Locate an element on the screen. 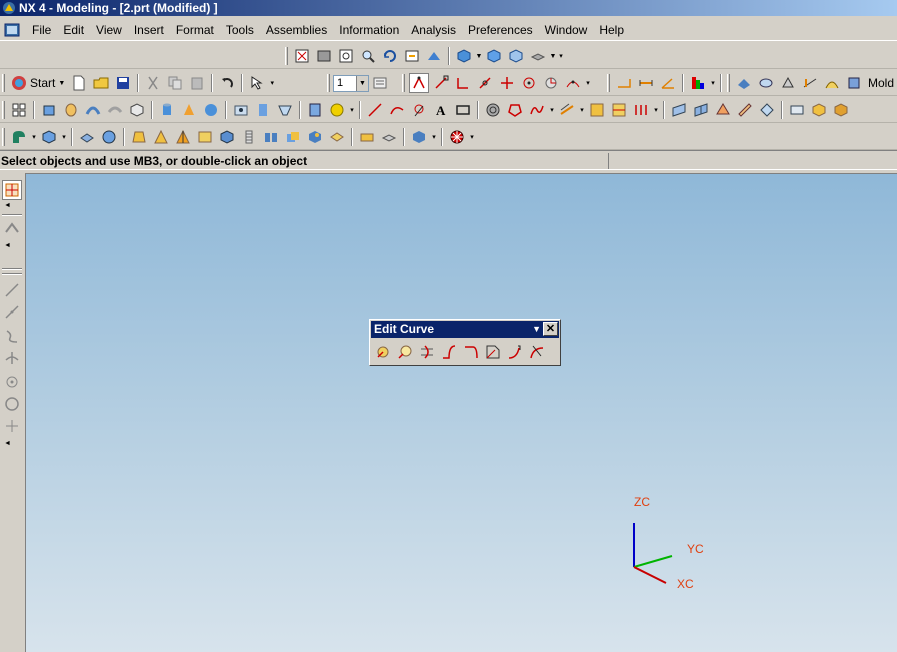 This screenshot has width=897, height=652. through-curves-icon is located at coordinates (679, 110).